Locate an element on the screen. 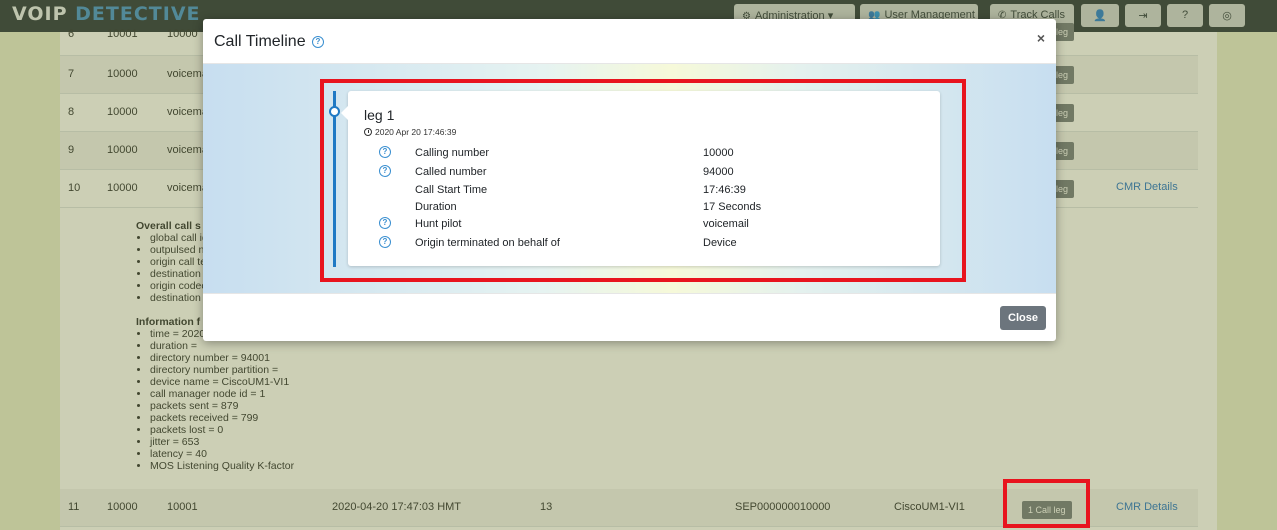 This screenshot has width=1277, height=530. highlight-box-call-leg-button is located at coordinates (1046, 503).